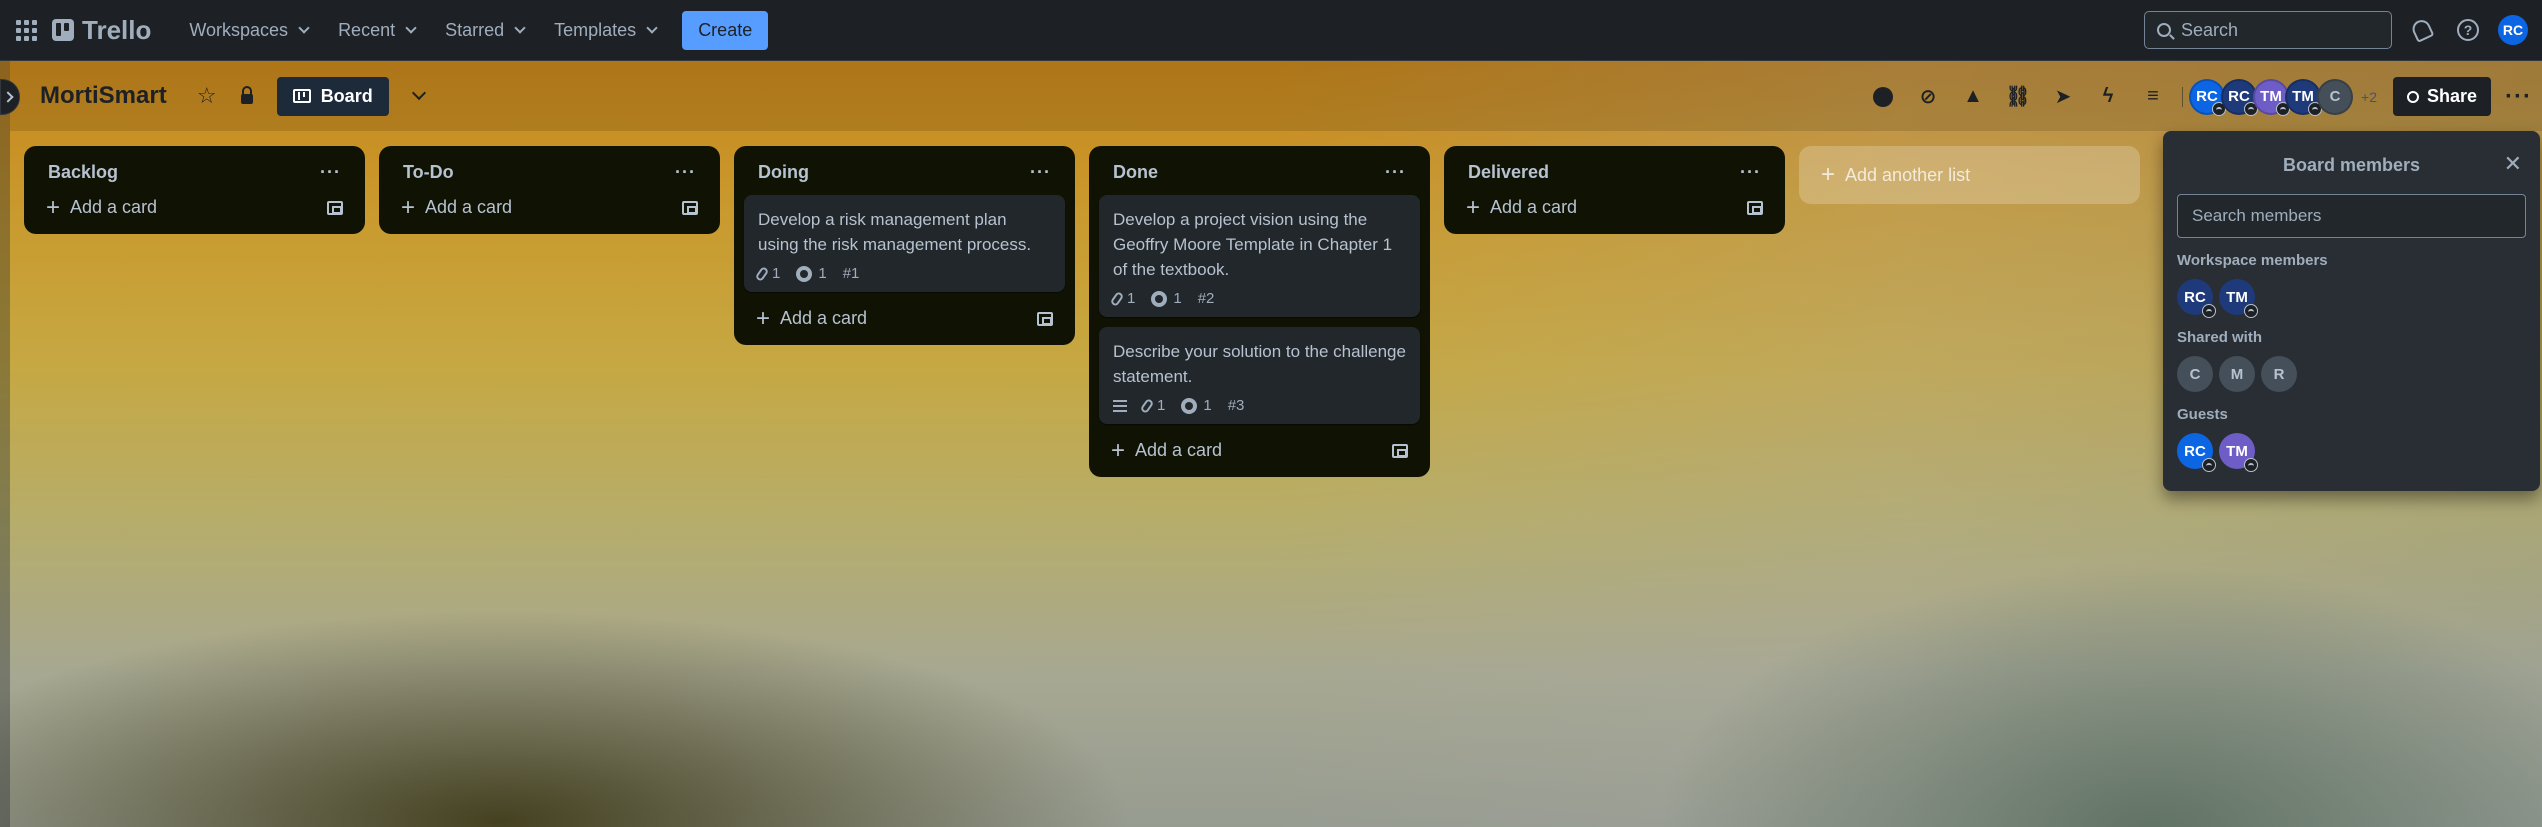  Describe the element at coordinates (783, 172) in the screenshot. I see `list-title: Doing` at that location.